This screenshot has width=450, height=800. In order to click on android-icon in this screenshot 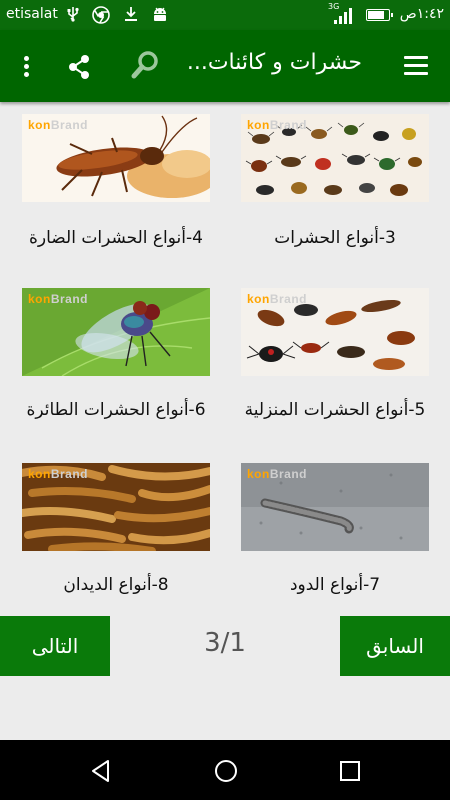, I will do `click(160, 16)`.